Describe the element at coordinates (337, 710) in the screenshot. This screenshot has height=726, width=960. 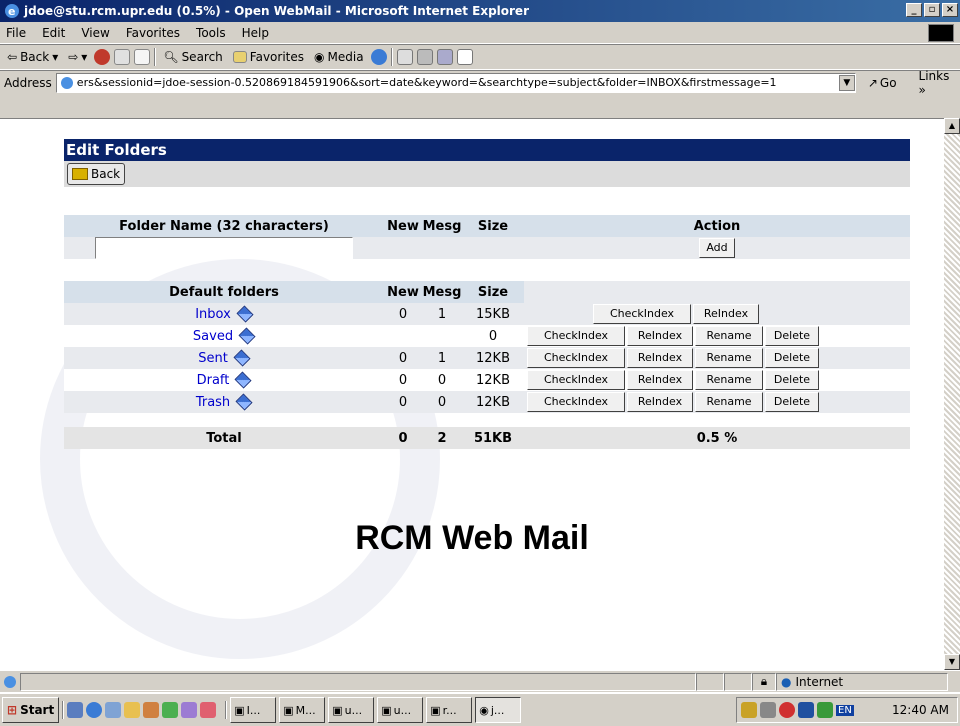
I see `window-icon: ▣` at that location.